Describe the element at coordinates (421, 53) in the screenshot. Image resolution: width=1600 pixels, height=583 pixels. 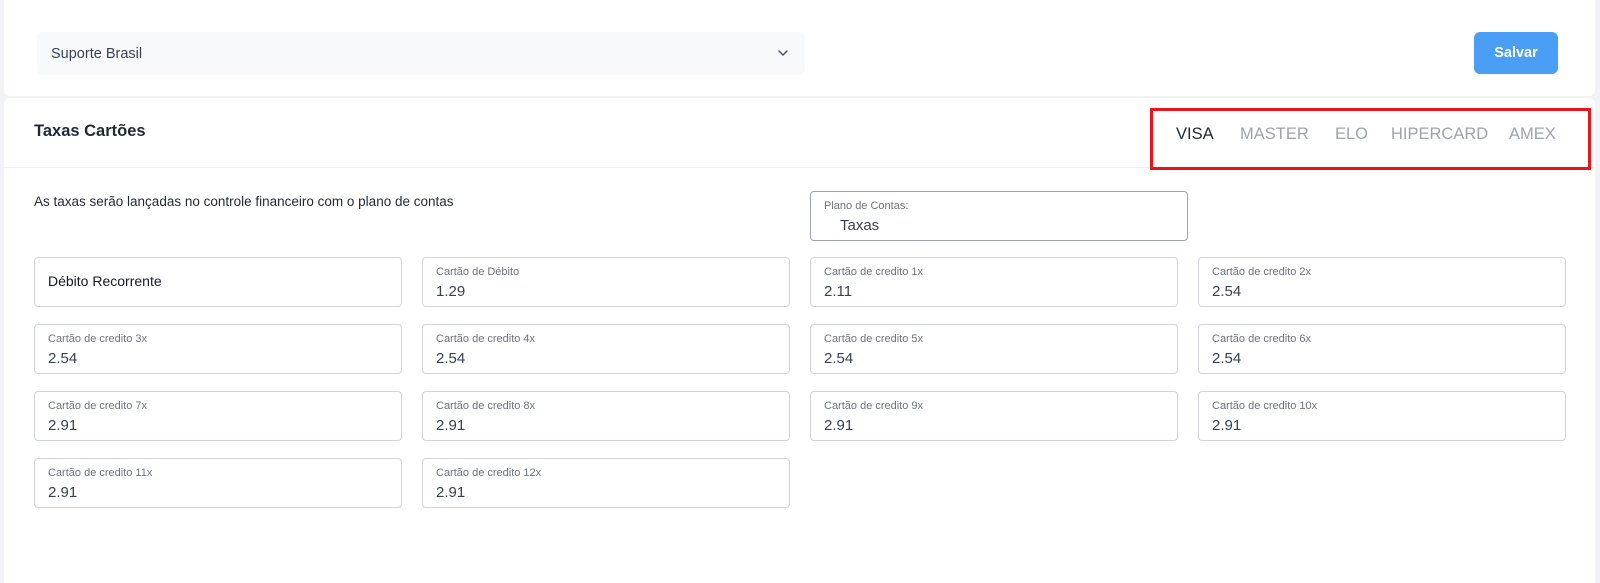
I see `account-select: Suporte Brasil` at that location.